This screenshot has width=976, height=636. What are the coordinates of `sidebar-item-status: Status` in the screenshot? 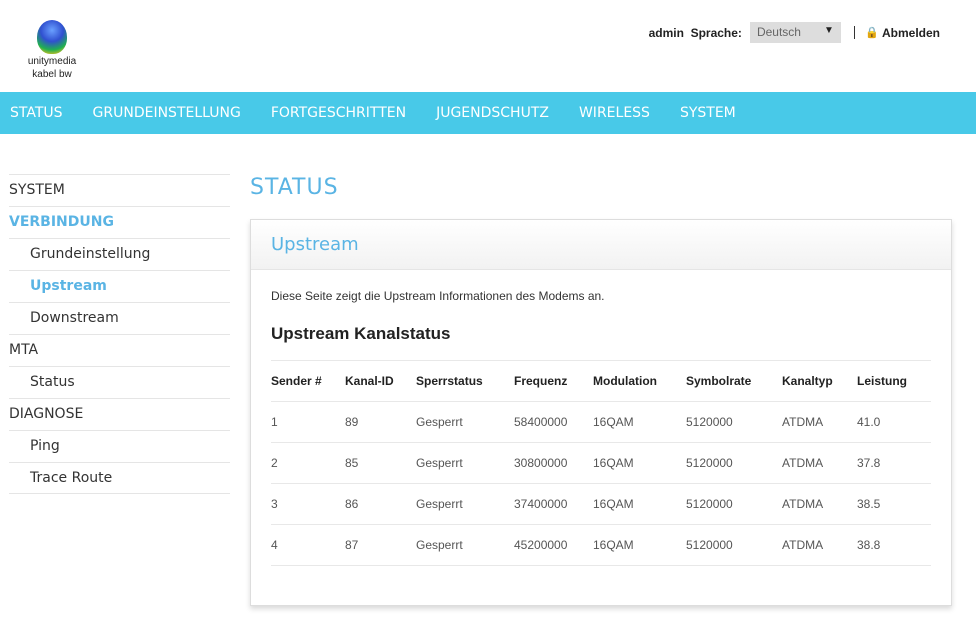 It's located at (119, 382).